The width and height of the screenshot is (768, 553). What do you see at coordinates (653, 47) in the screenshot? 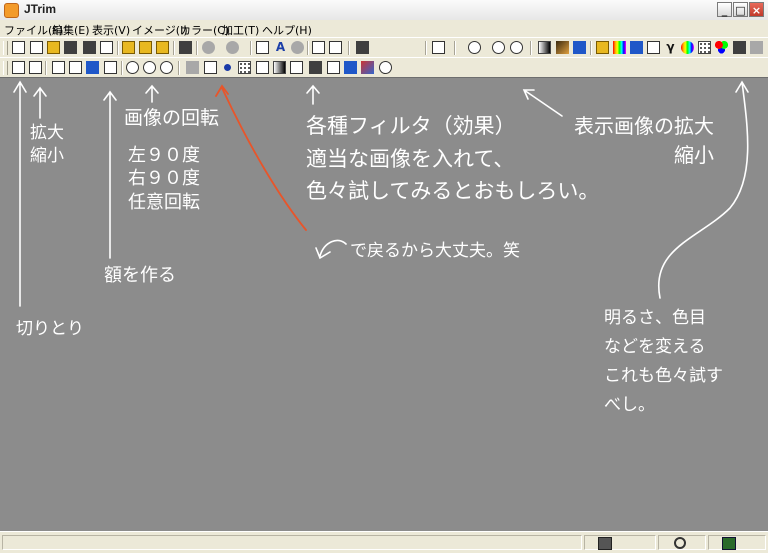
I see `photo-icon` at bounding box center [653, 47].